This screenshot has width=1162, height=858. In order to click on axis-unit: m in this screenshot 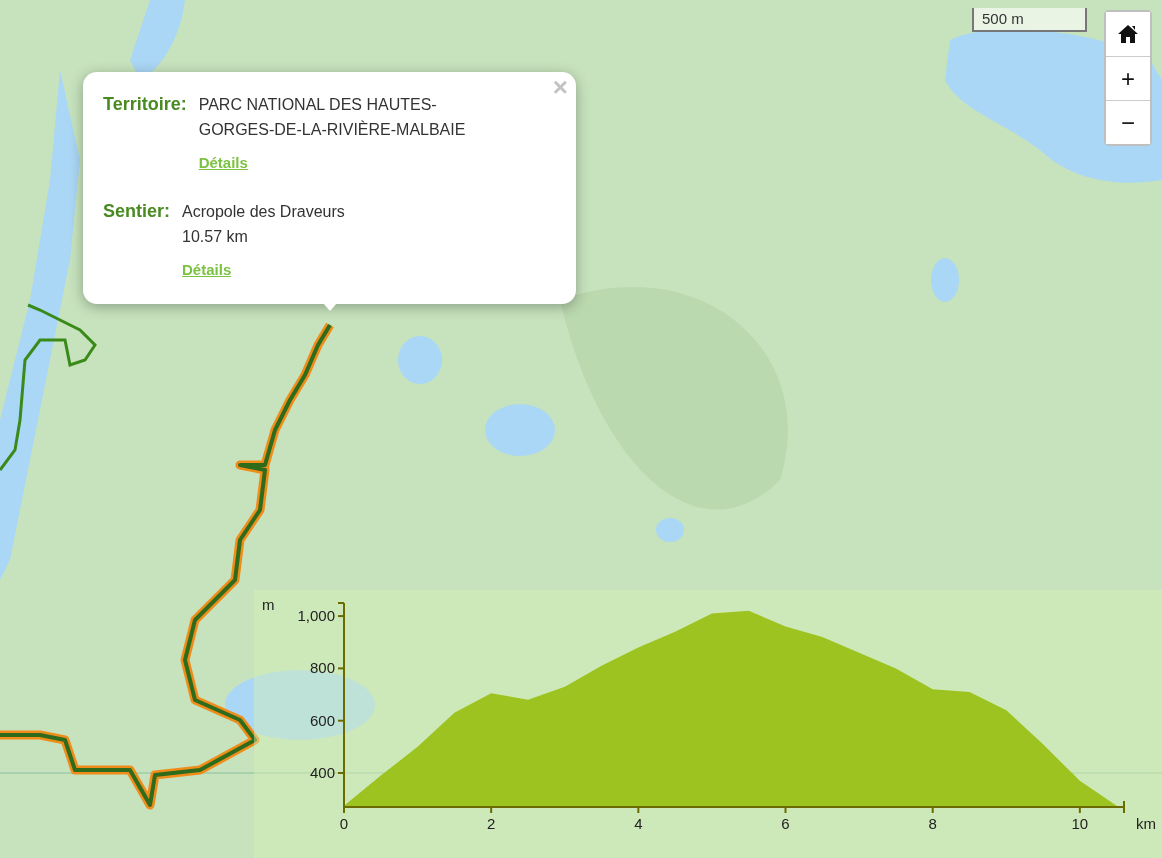, I will do `click(268, 604)`.